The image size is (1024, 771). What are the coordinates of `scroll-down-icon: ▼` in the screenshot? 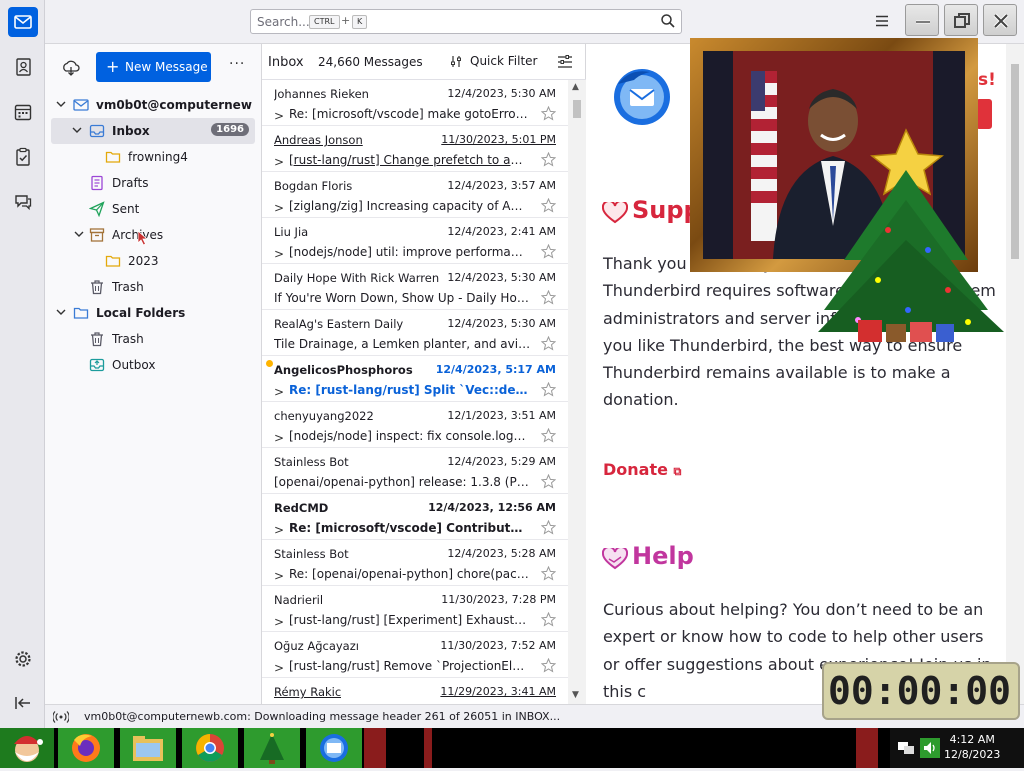 It's located at (575, 695).